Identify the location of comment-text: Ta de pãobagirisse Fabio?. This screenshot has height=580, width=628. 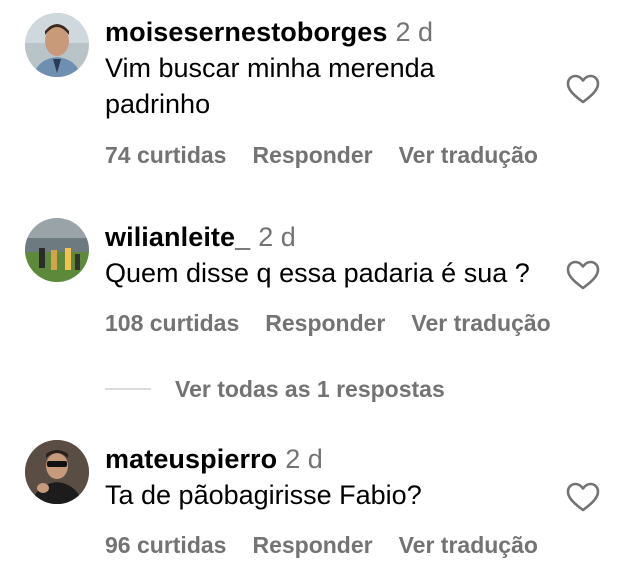
(263, 495).